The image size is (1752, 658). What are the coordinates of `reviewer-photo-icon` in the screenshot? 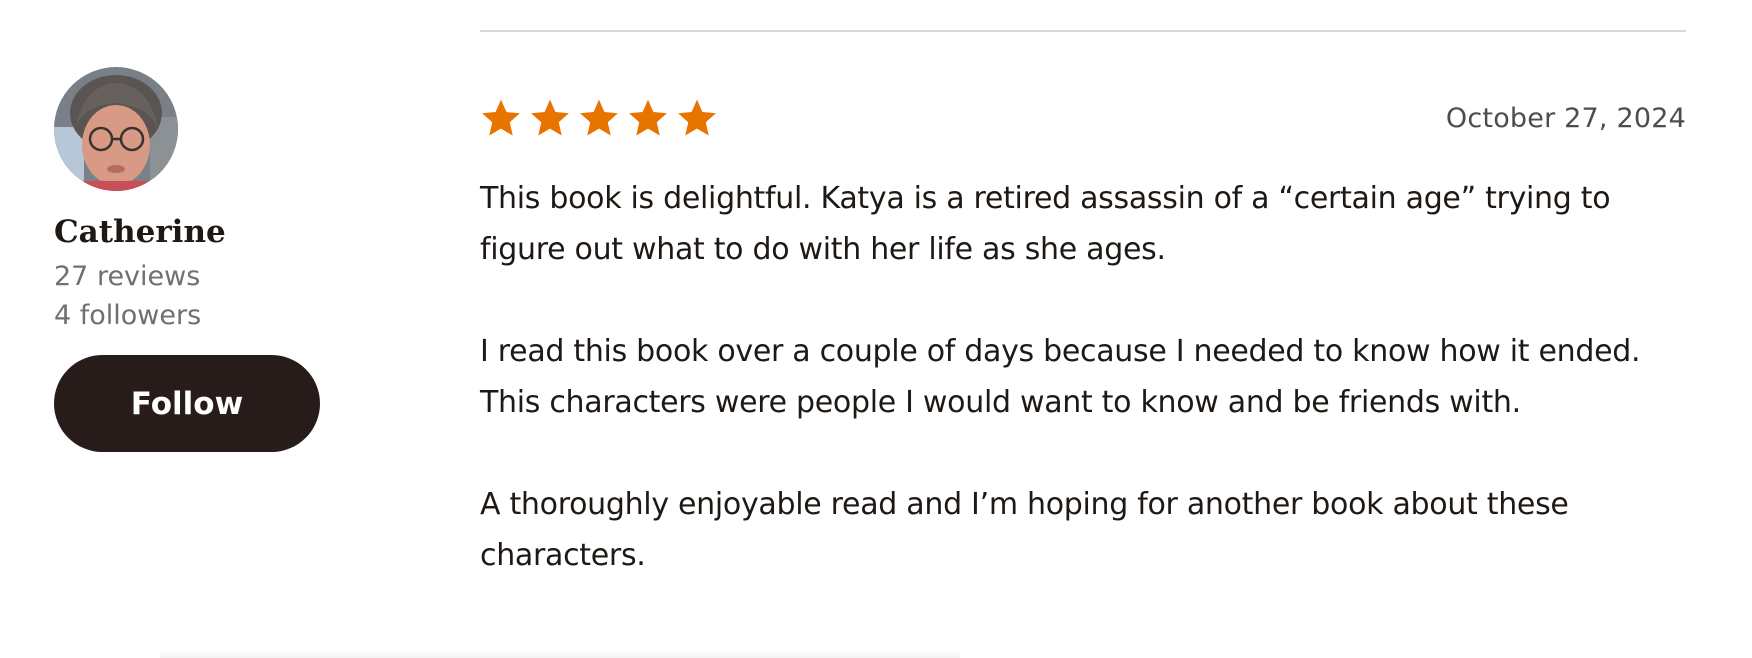 It's located at (116, 129).